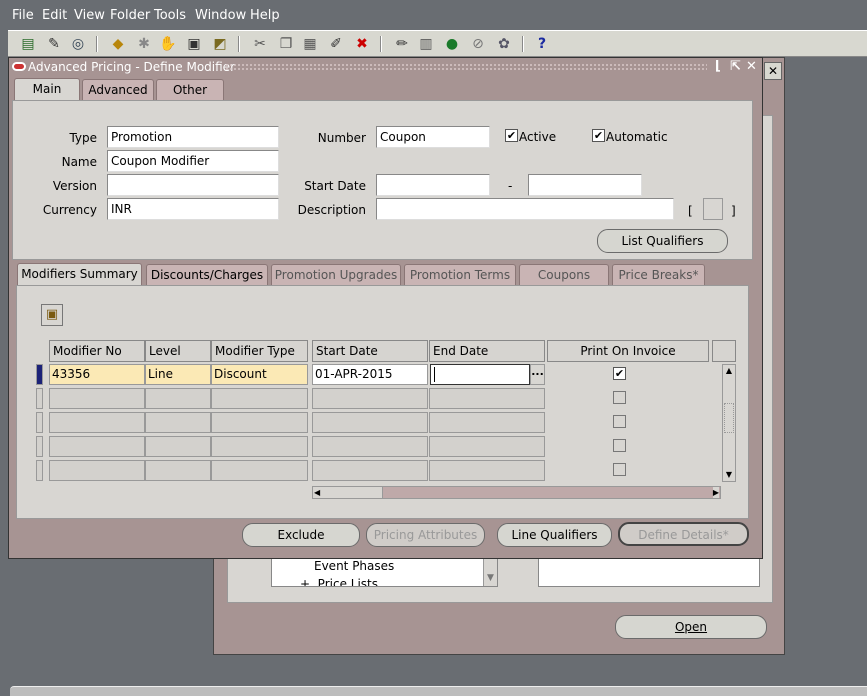  I want to click on translations-icon: ●, so click(452, 44).